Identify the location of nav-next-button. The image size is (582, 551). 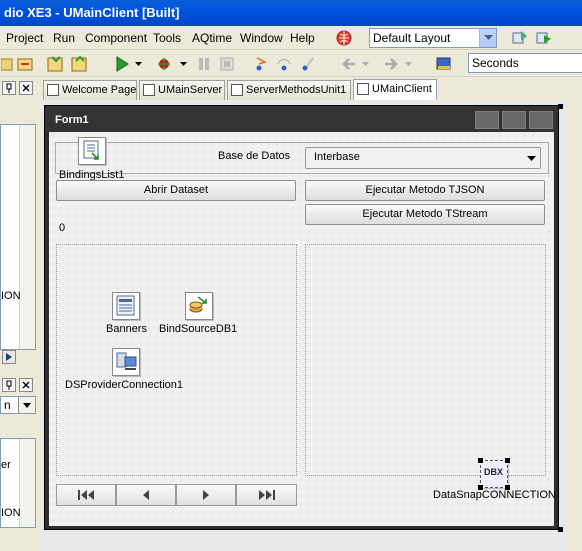
(206, 495).